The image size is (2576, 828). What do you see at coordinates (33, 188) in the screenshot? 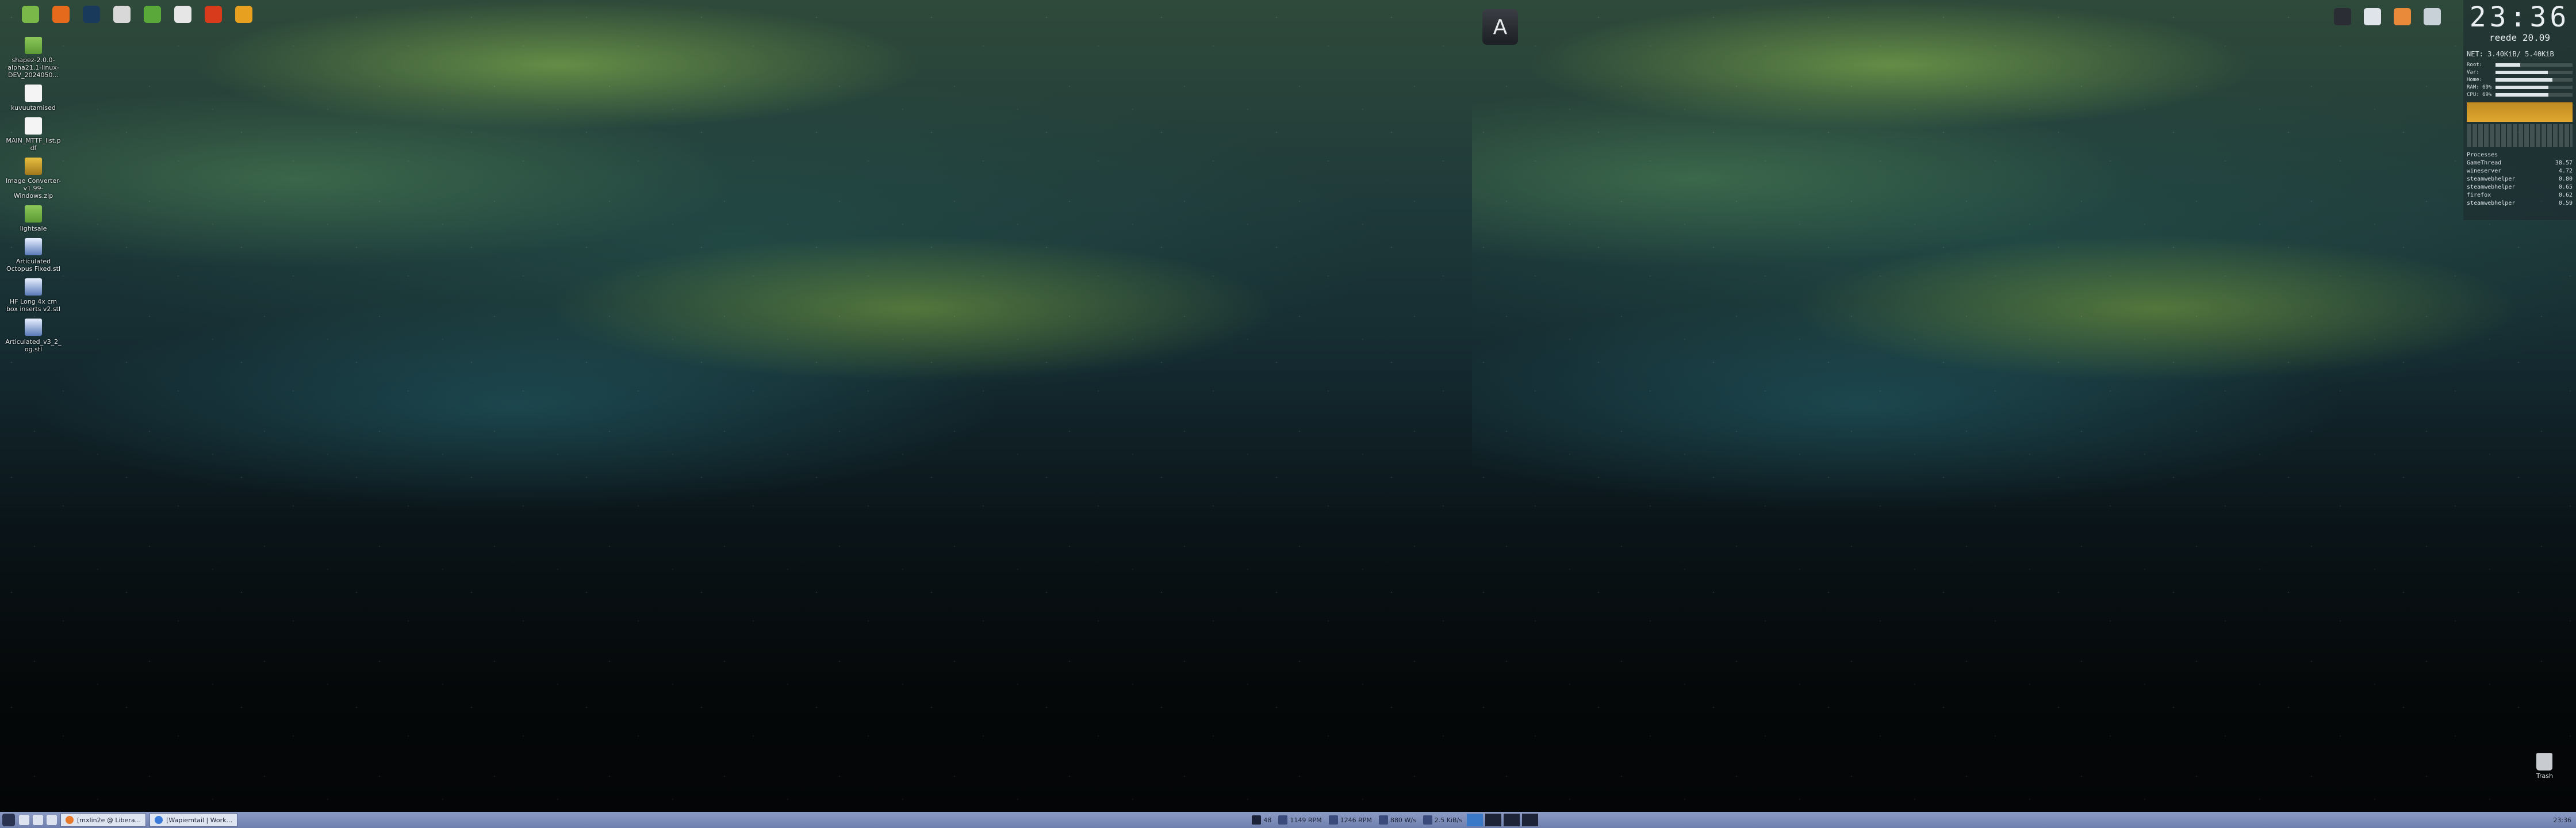
I see `desktop-icon-label: Image Converter-v1.99-Windows.zip` at bounding box center [33, 188].